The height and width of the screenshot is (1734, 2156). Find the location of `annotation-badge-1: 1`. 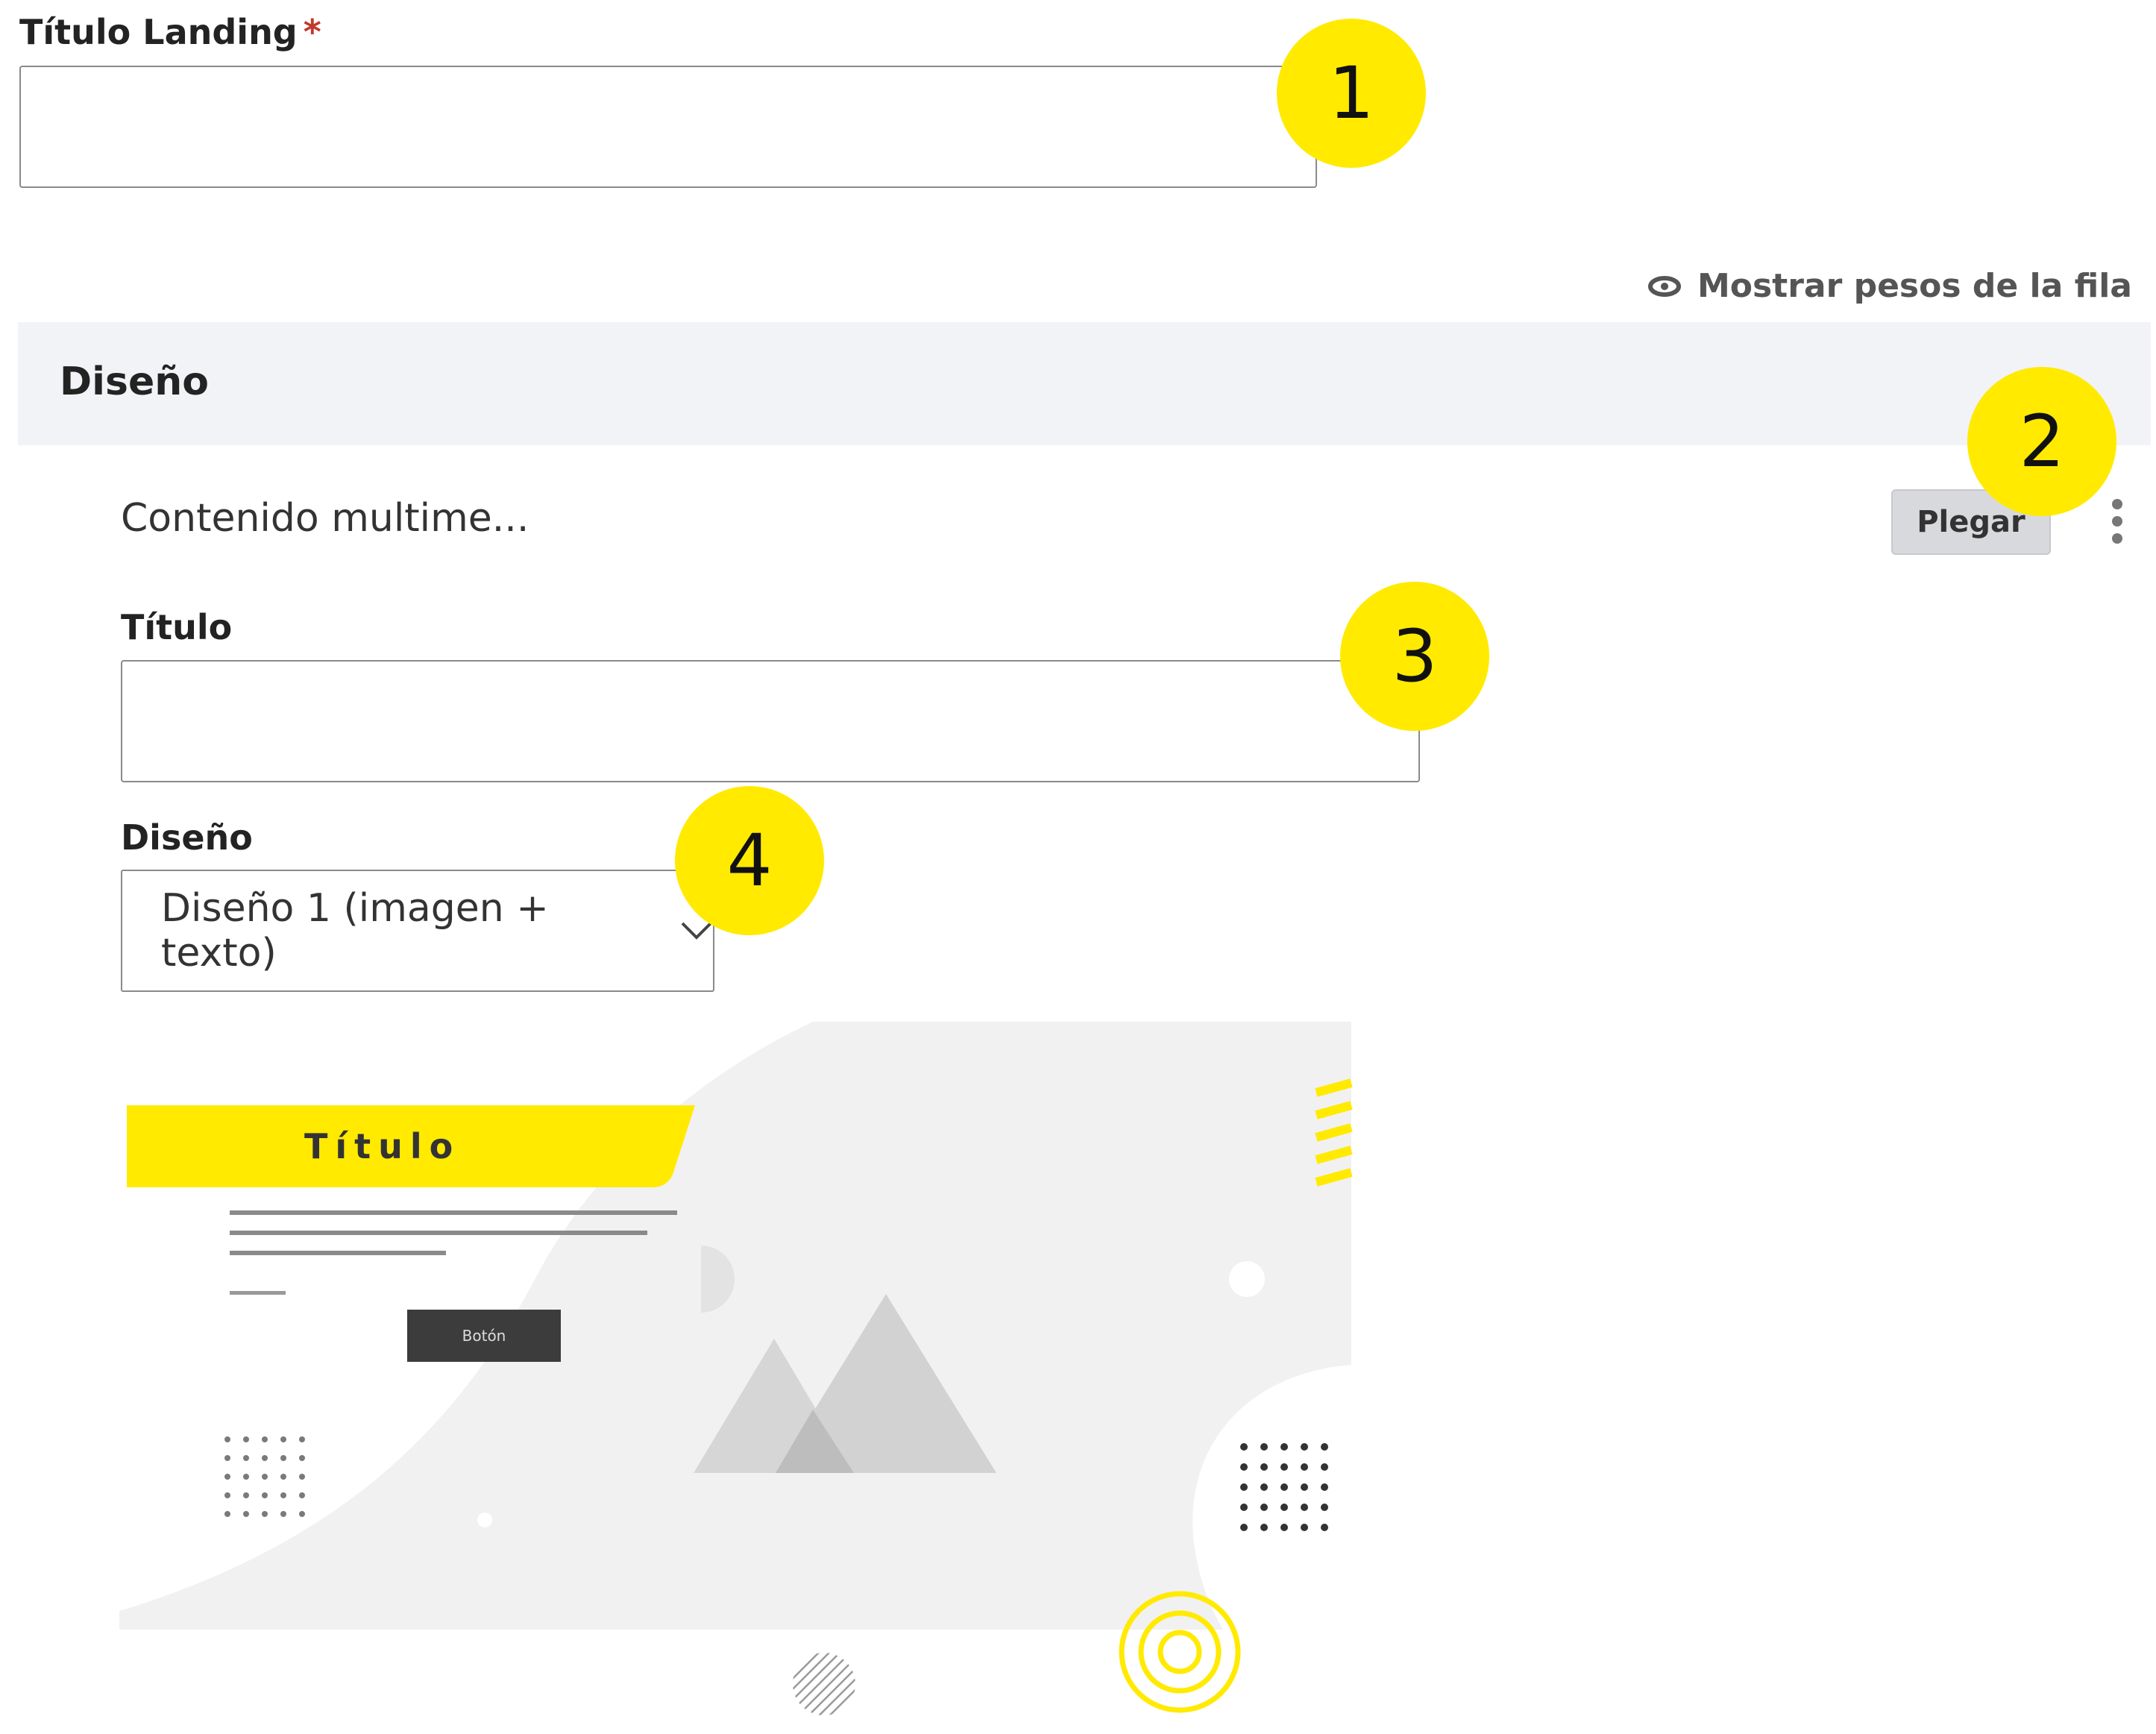

annotation-badge-1: 1 is located at coordinates (1351, 94).